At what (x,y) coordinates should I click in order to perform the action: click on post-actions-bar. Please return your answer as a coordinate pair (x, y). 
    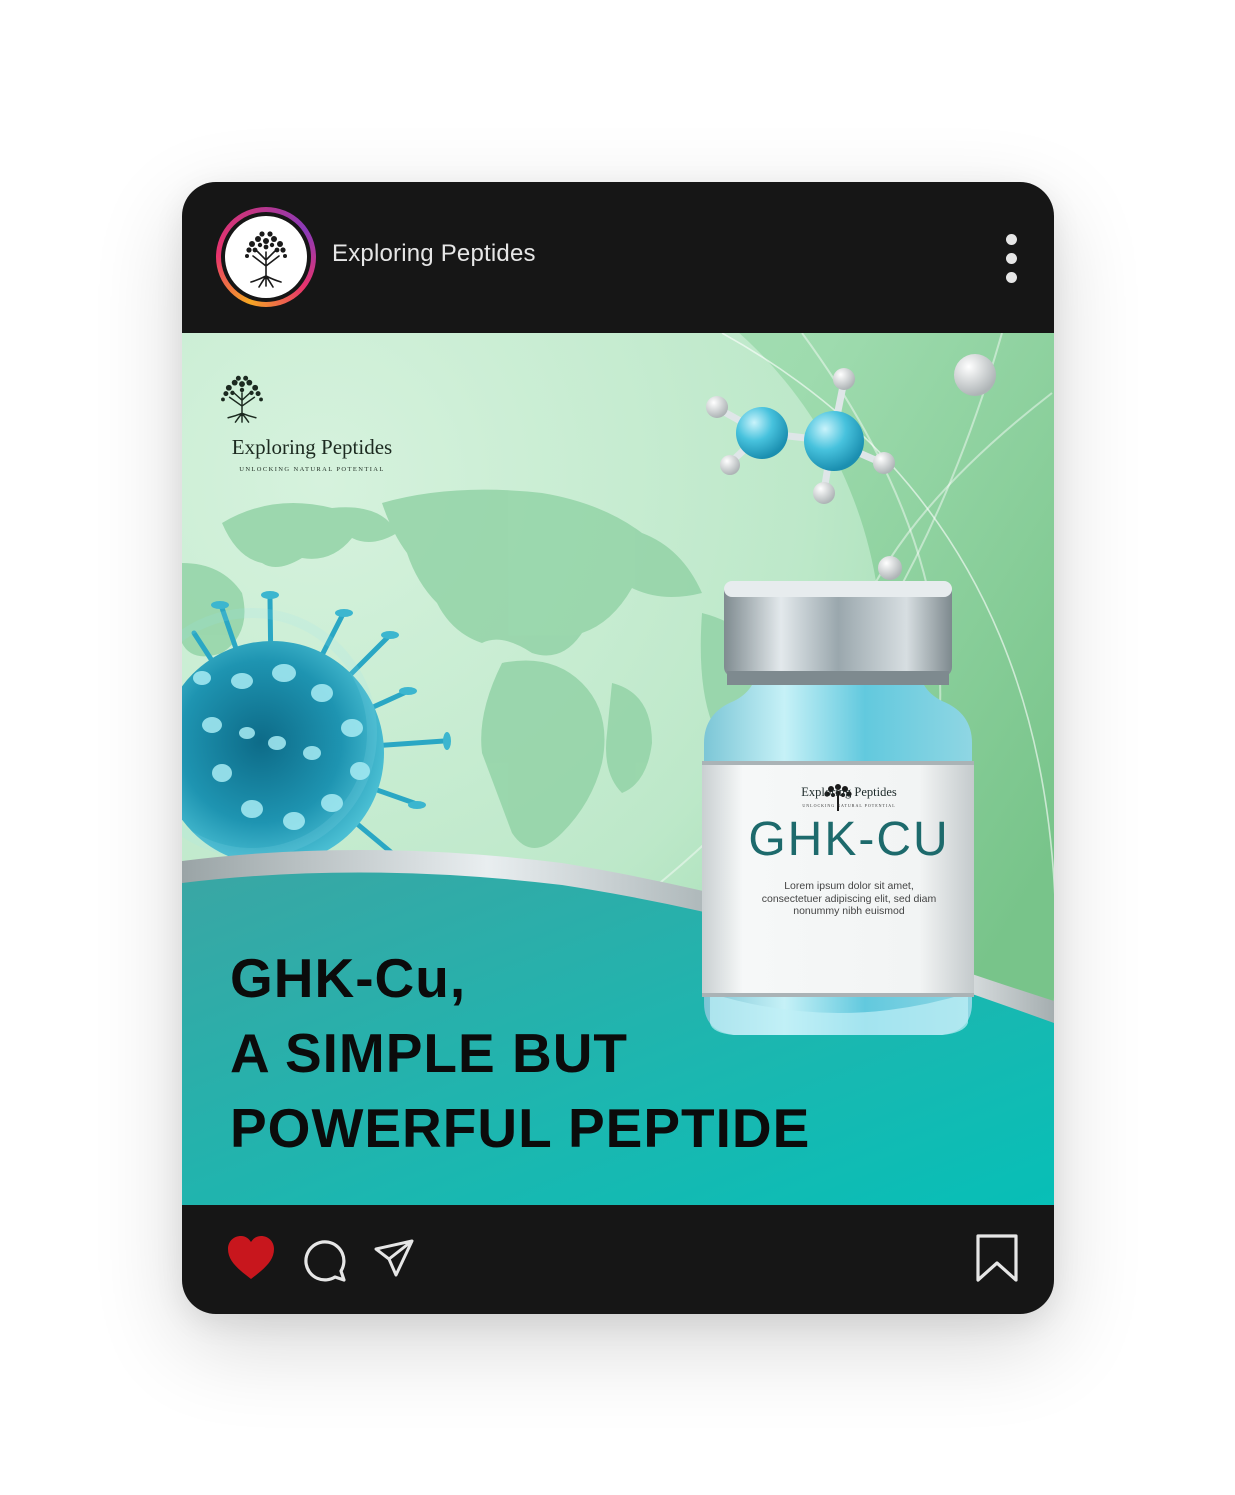
    Looking at the image, I should click on (618, 1259).